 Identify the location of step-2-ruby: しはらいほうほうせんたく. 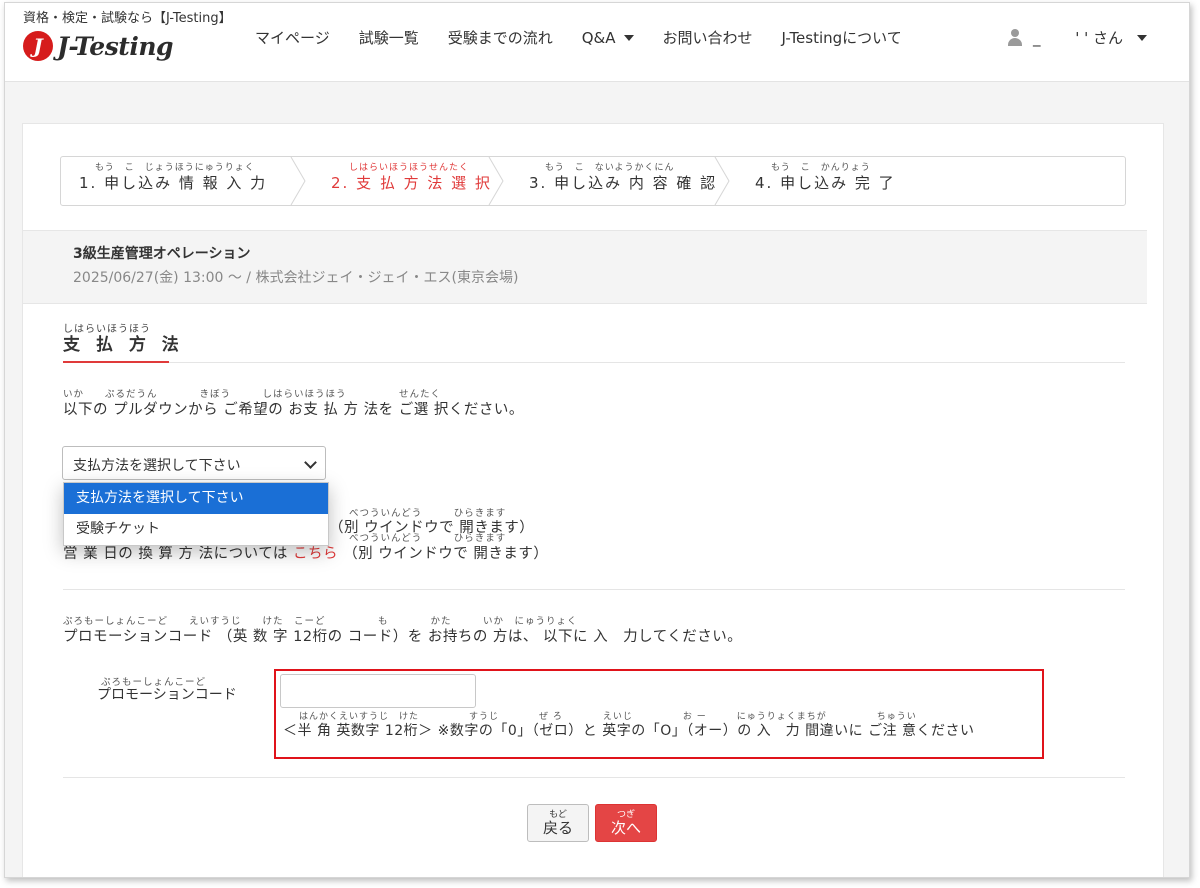
(409, 168).